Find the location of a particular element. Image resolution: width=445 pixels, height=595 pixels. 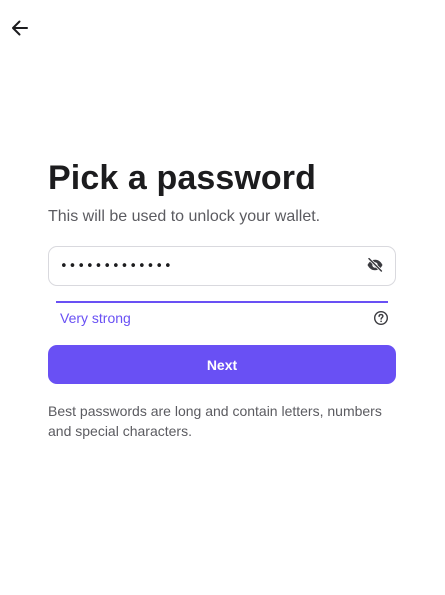

password-strength-fill is located at coordinates (222, 302).